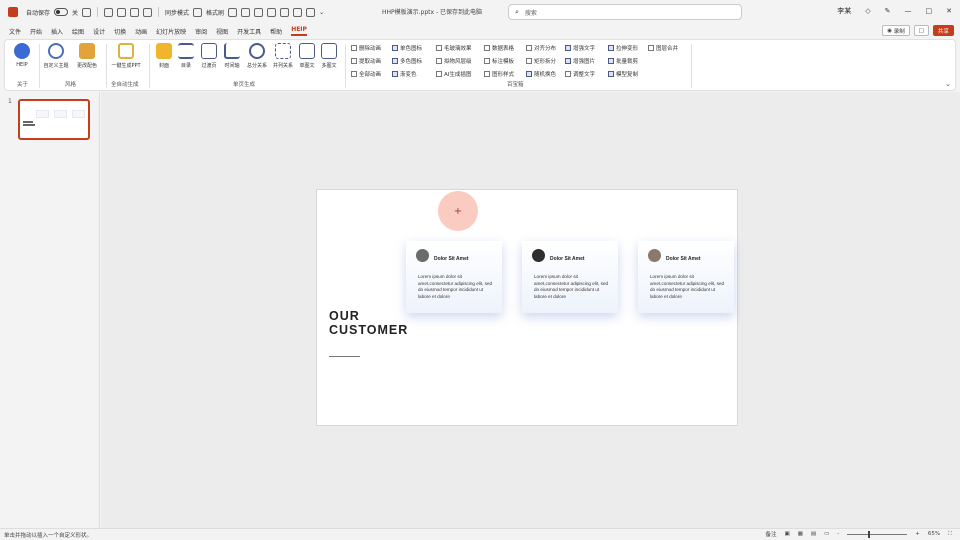  Describe the element at coordinates (786, 534) in the screenshot. I see `normal-view-icon: ▣` at that location.